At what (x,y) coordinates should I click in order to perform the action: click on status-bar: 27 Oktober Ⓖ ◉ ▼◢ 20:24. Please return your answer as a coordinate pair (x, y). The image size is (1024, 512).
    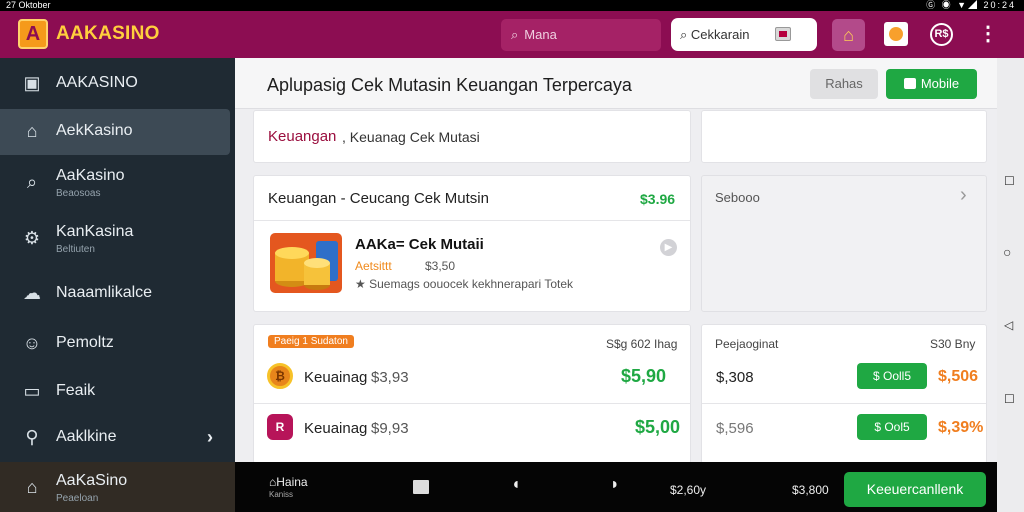
    Looking at the image, I should click on (512, 5).